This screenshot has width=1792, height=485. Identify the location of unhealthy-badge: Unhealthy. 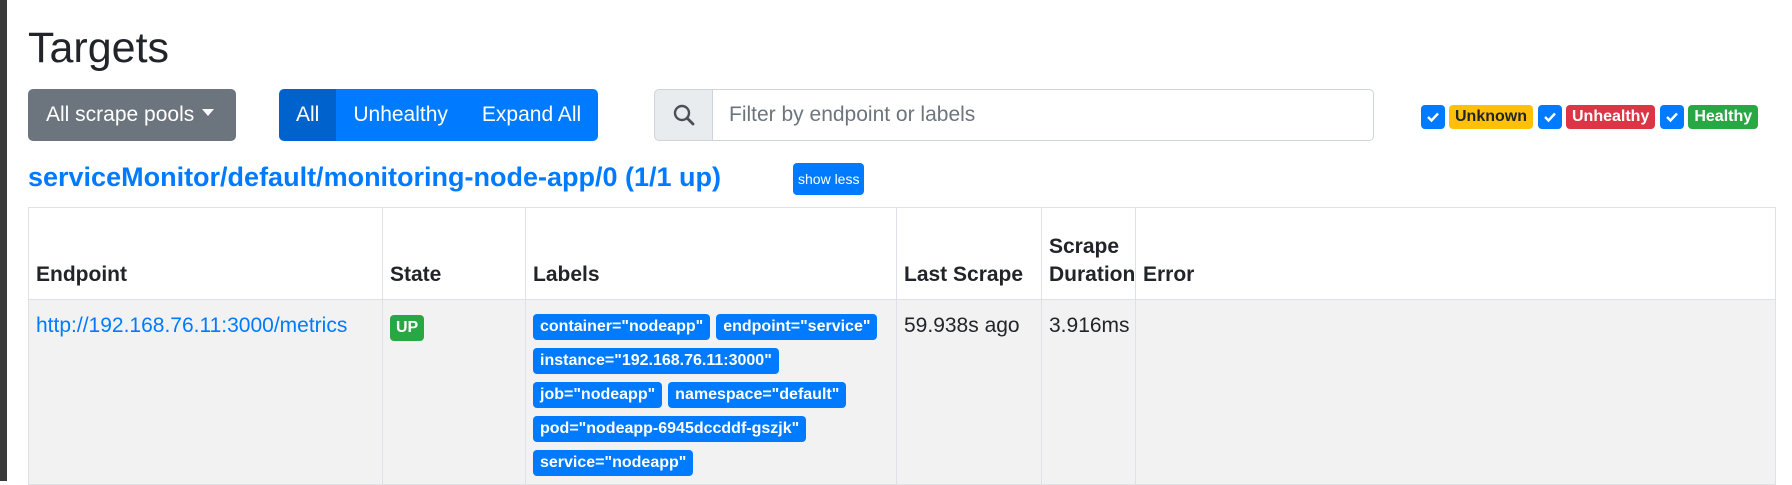
(1611, 117).